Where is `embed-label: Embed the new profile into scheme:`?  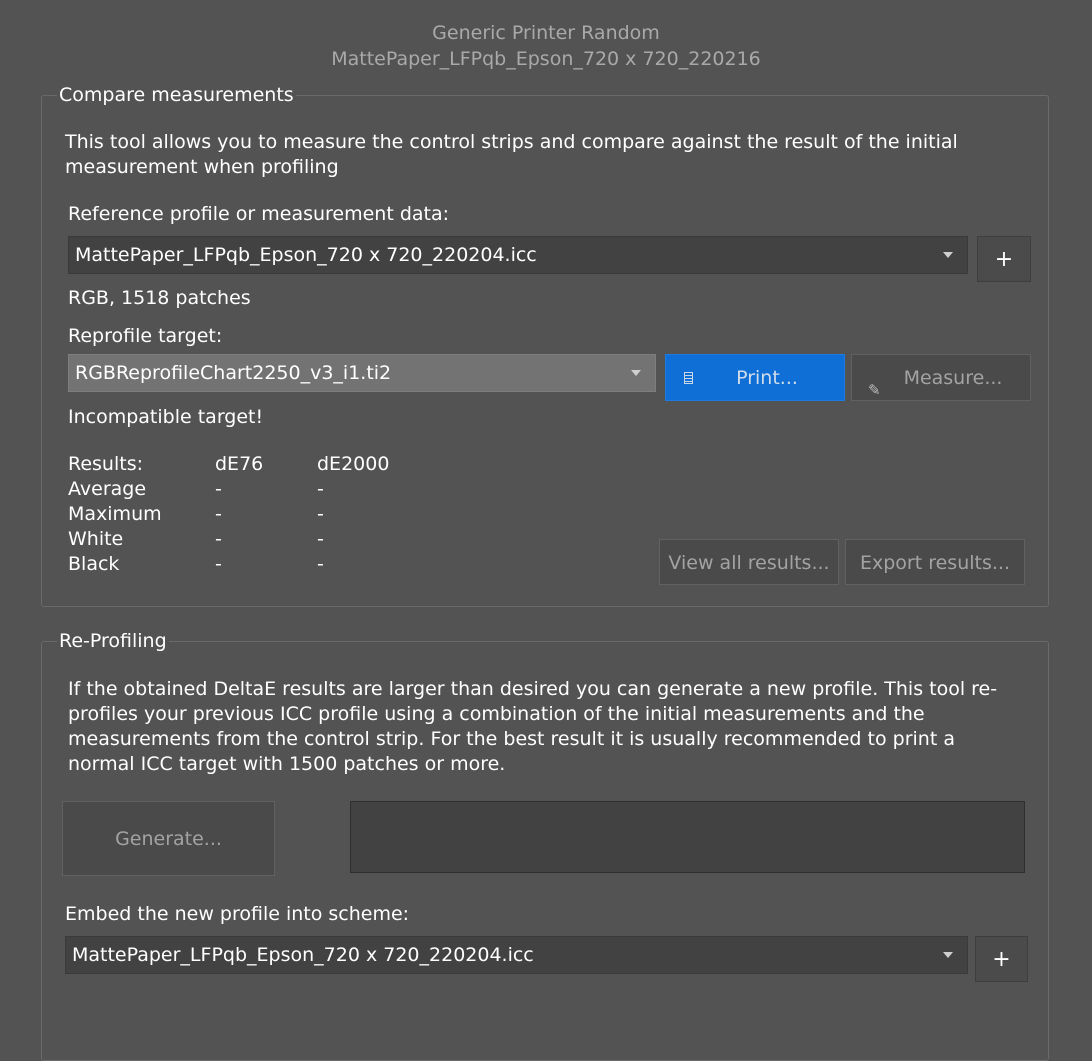
embed-label: Embed the new profile into scheme: is located at coordinates (237, 914).